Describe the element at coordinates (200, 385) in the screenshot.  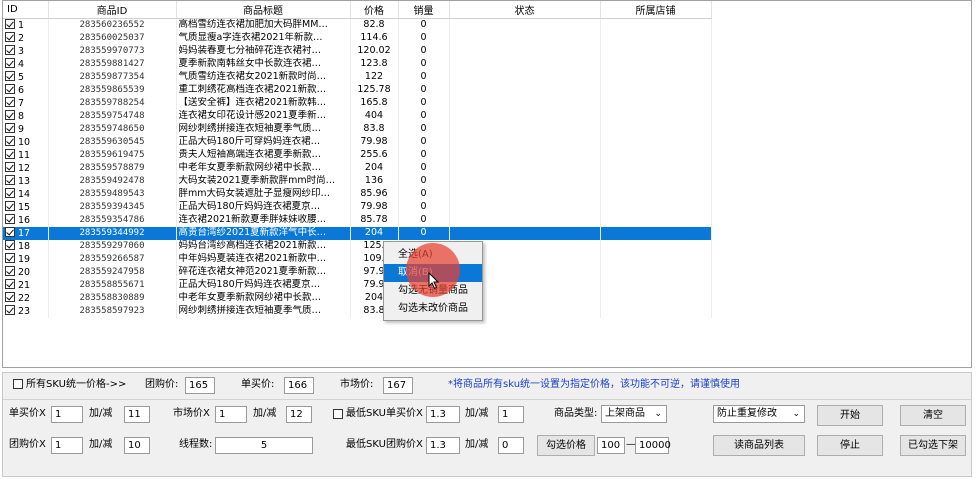
I see `sku-group-price-input: 165` at that location.